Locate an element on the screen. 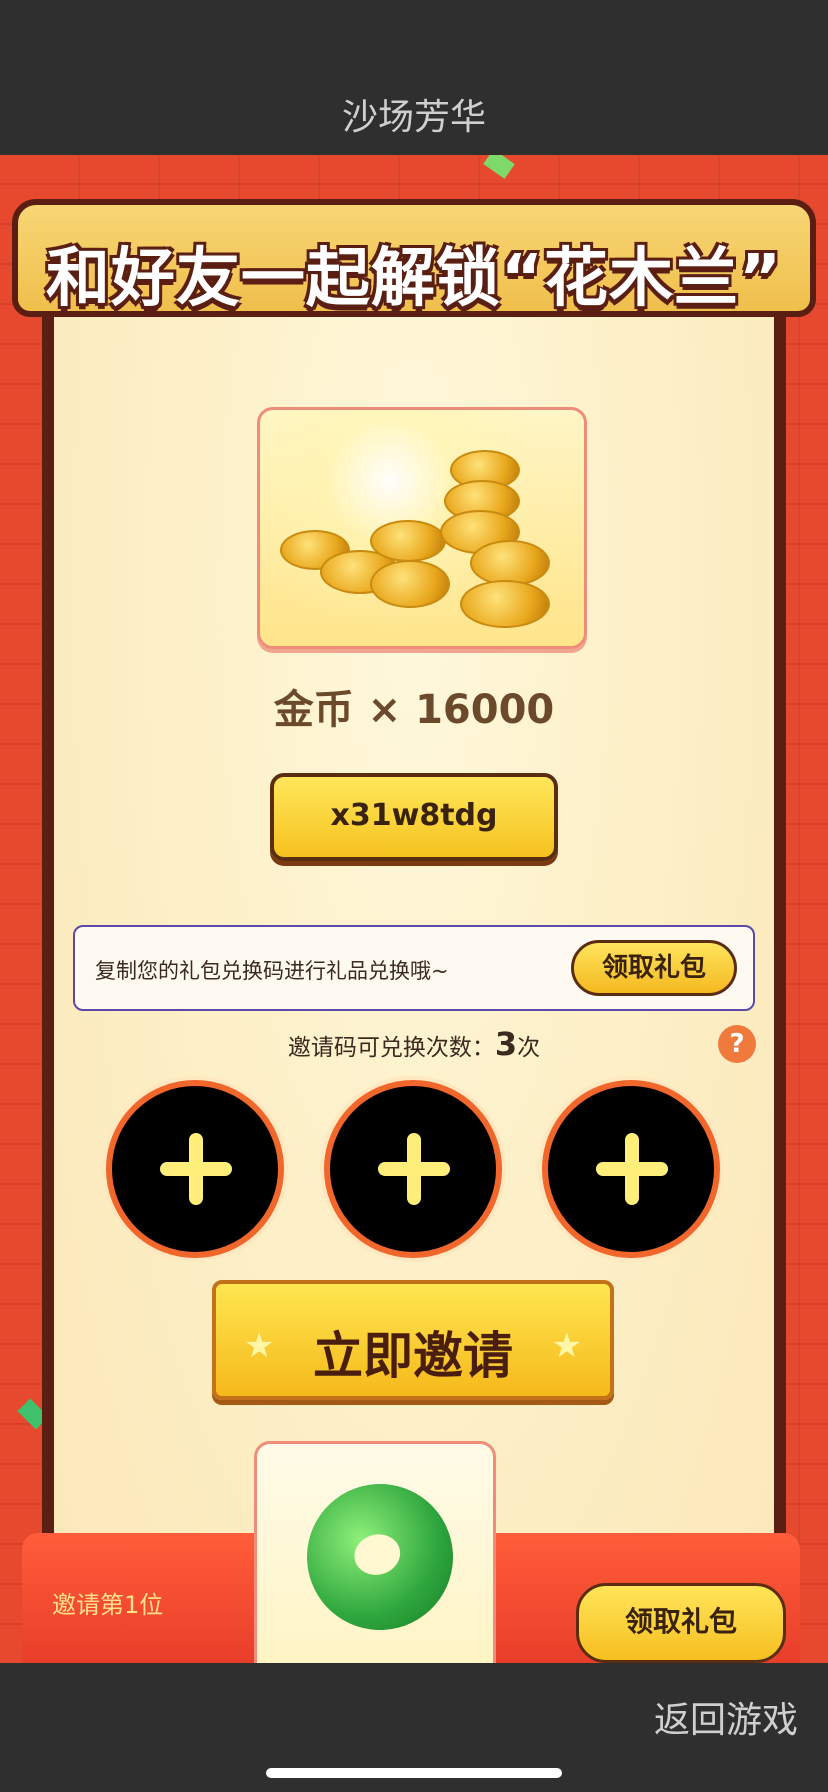 This screenshot has height=1792, width=828. help-icon: ? is located at coordinates (737, 1044).